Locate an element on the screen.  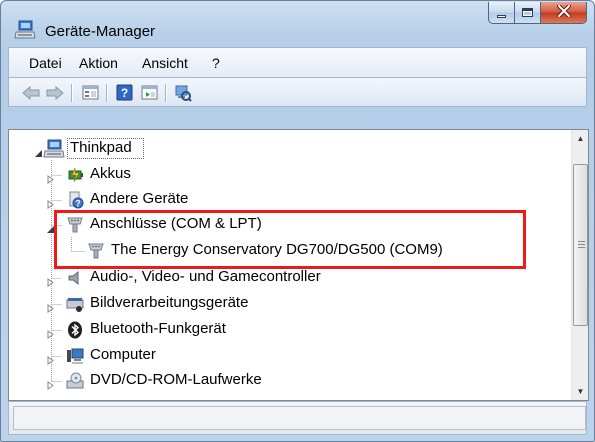
scroll-down-icon: ▼ is located at coordinates (580, 391).